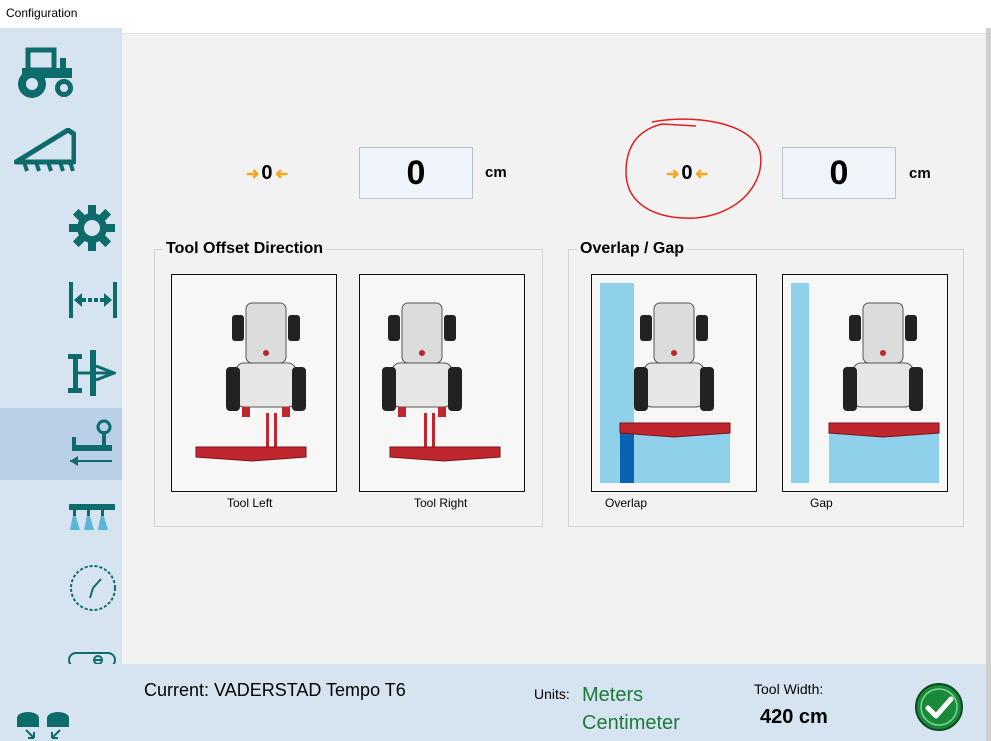  What do you see at coordinates (495, 14) in the screenshot?
I see `window-titlebar: Configuration` at bounding box center [495, 14].